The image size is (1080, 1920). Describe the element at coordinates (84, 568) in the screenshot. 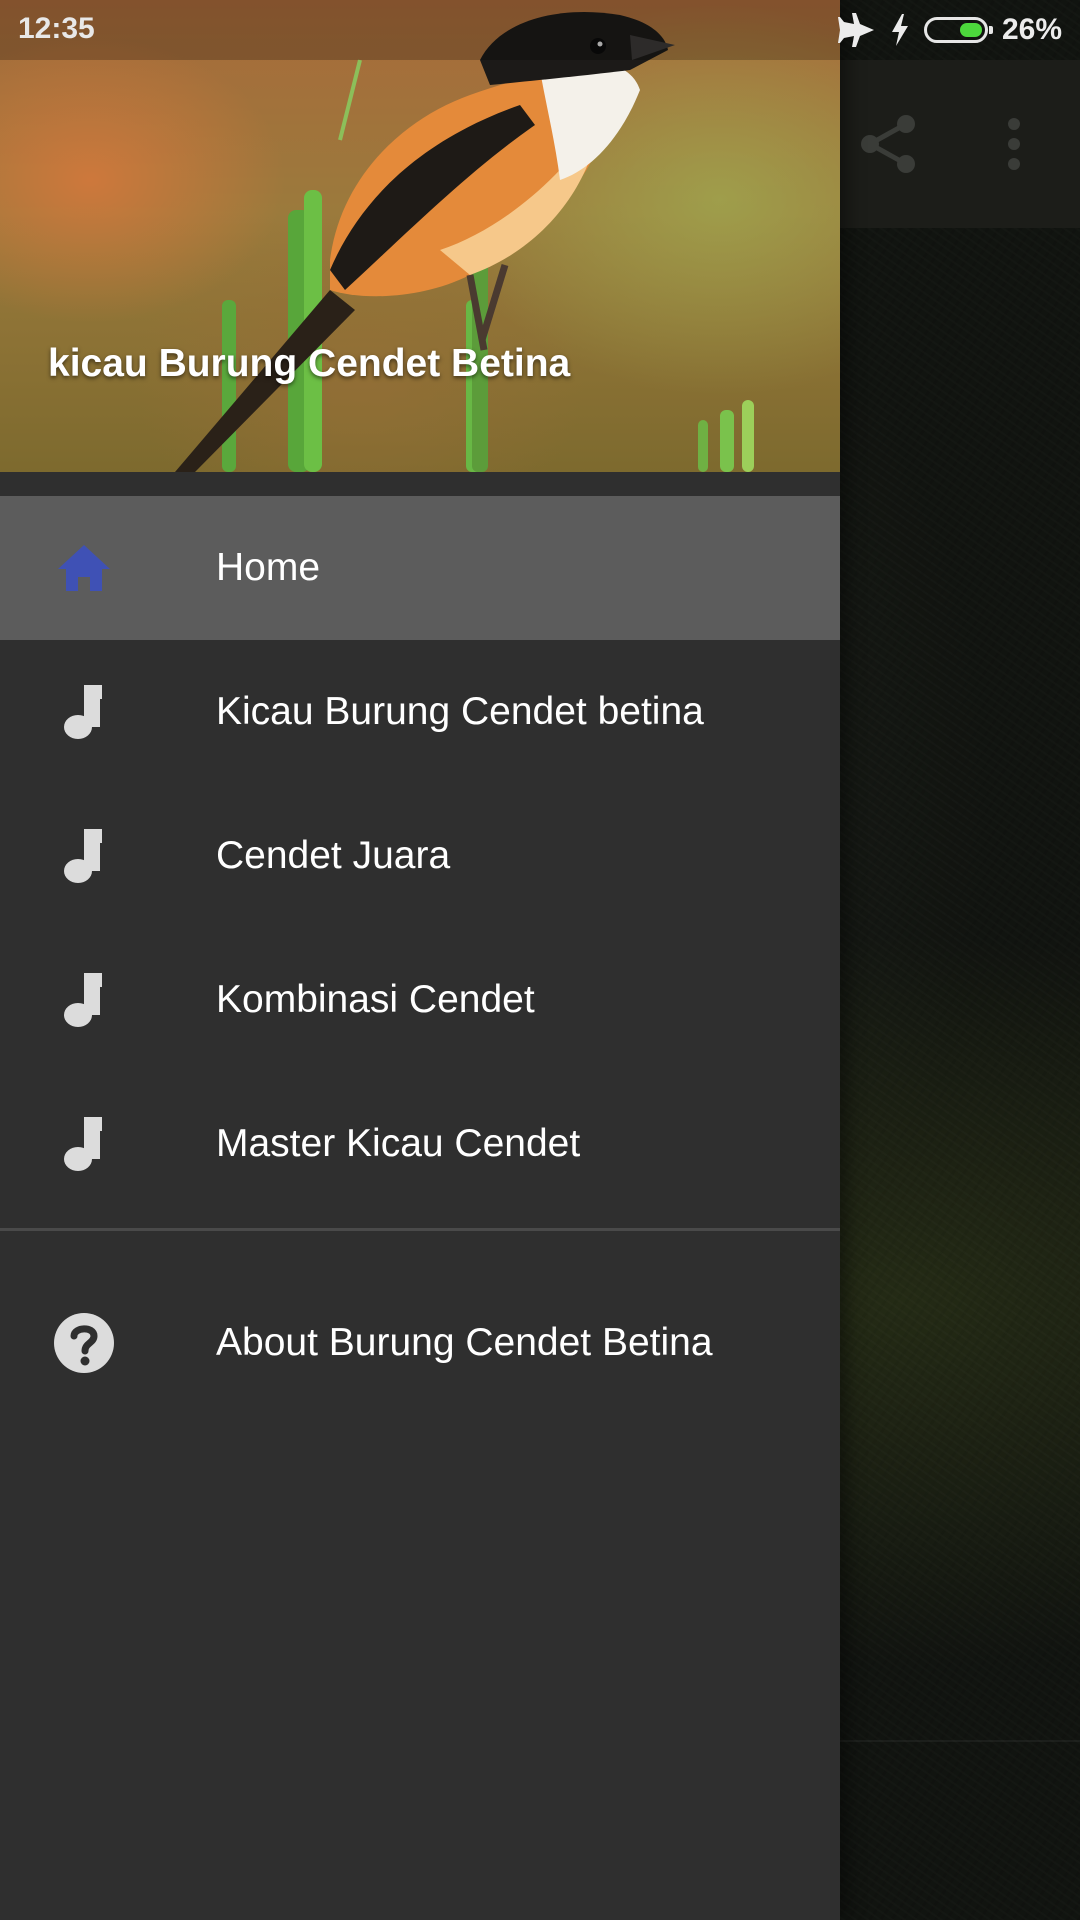

I see `home-icon` at that location.